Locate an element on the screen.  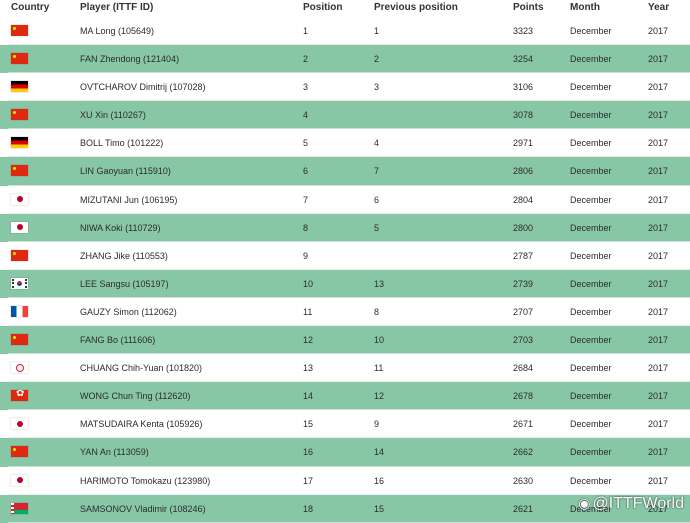
points-value: 2684 is located at coordinates (523, 368).